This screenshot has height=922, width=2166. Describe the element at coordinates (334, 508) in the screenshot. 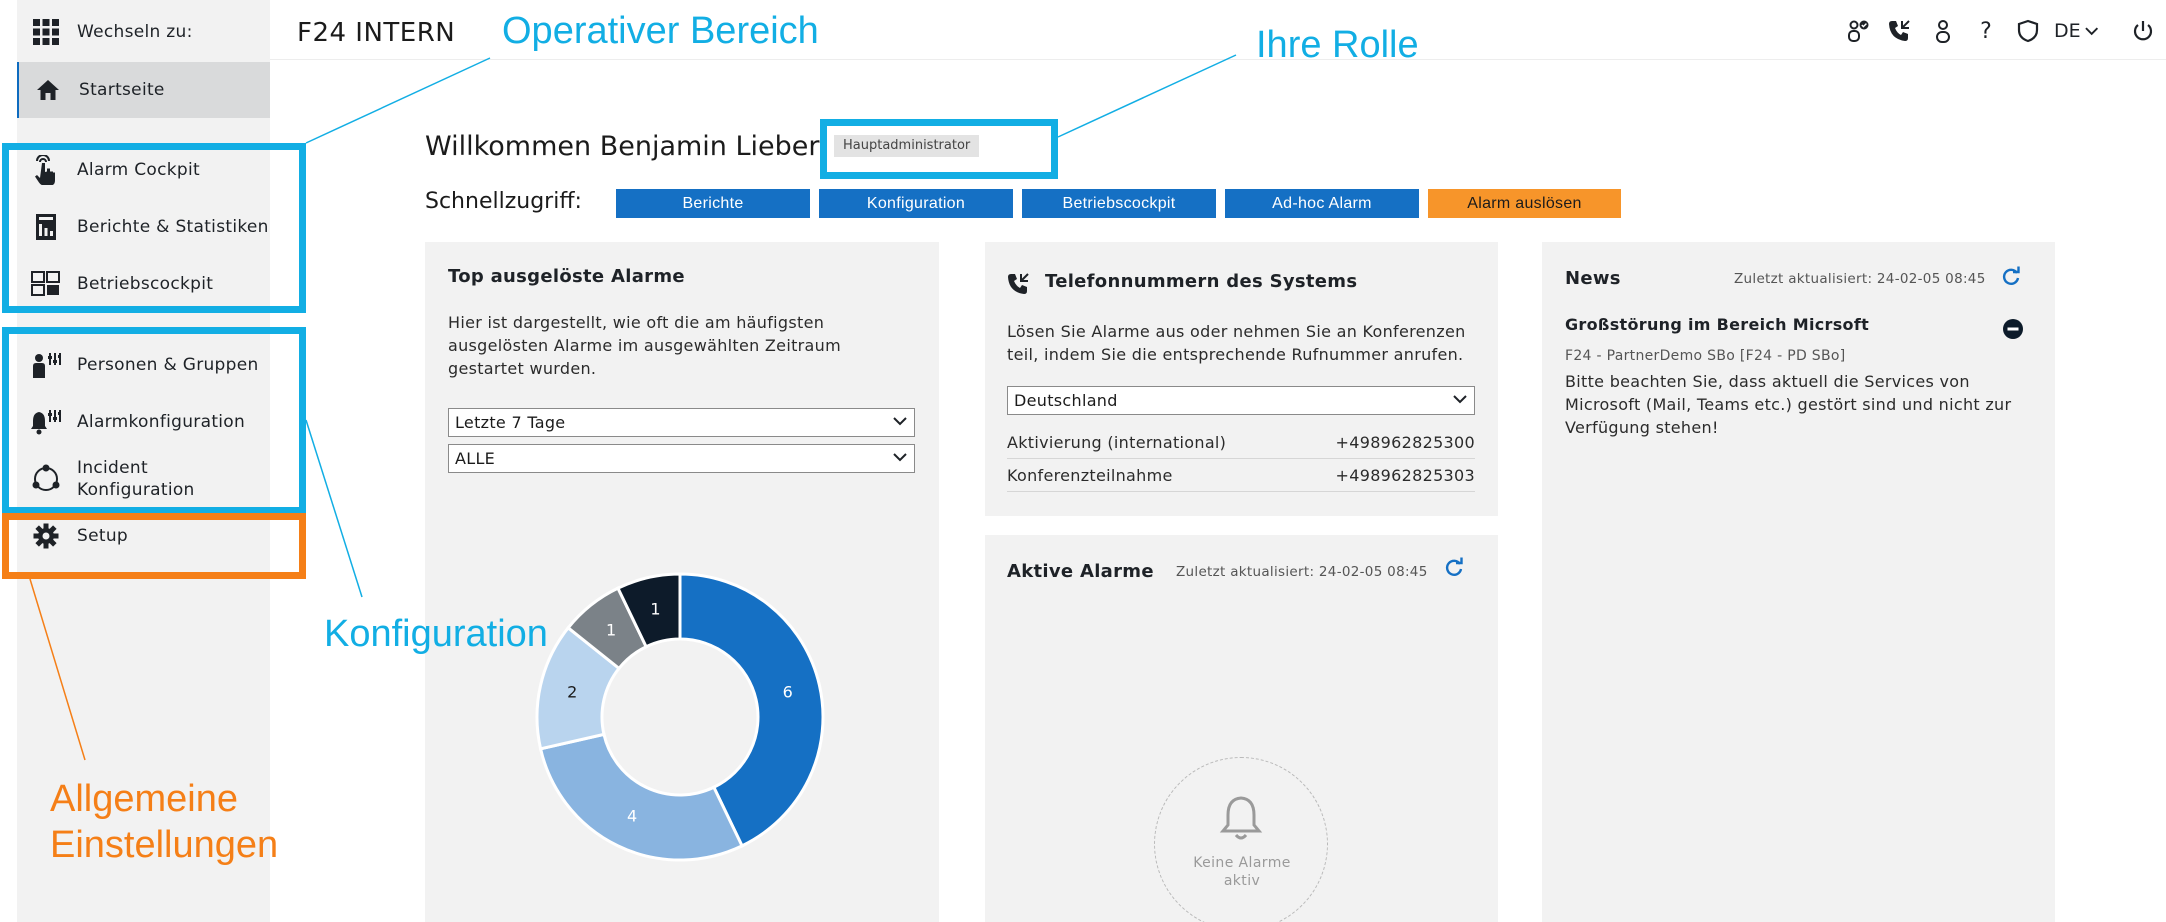

I see `annotation-line-configuration` at that location.